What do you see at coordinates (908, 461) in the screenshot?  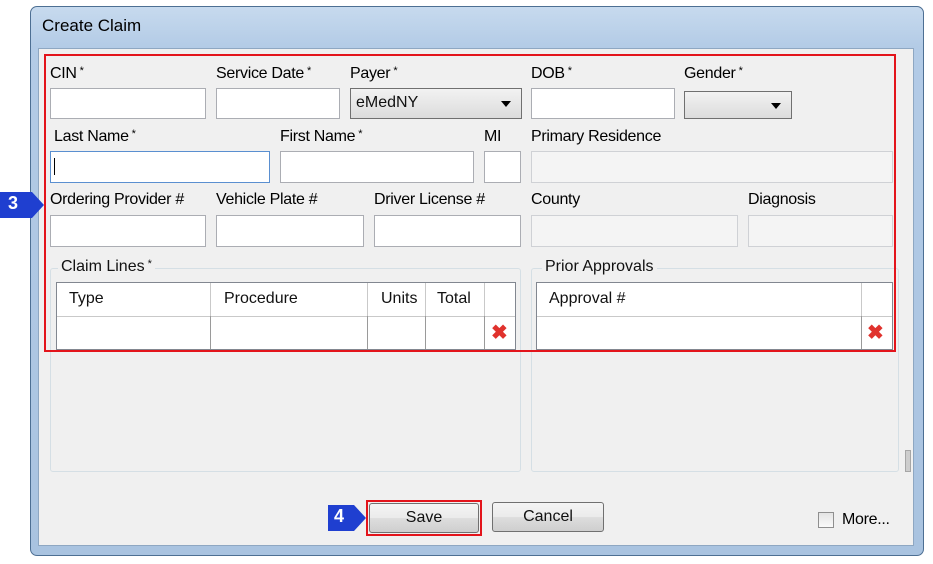 I see `scrollbar-thumb` at bounding box center [908, 461].